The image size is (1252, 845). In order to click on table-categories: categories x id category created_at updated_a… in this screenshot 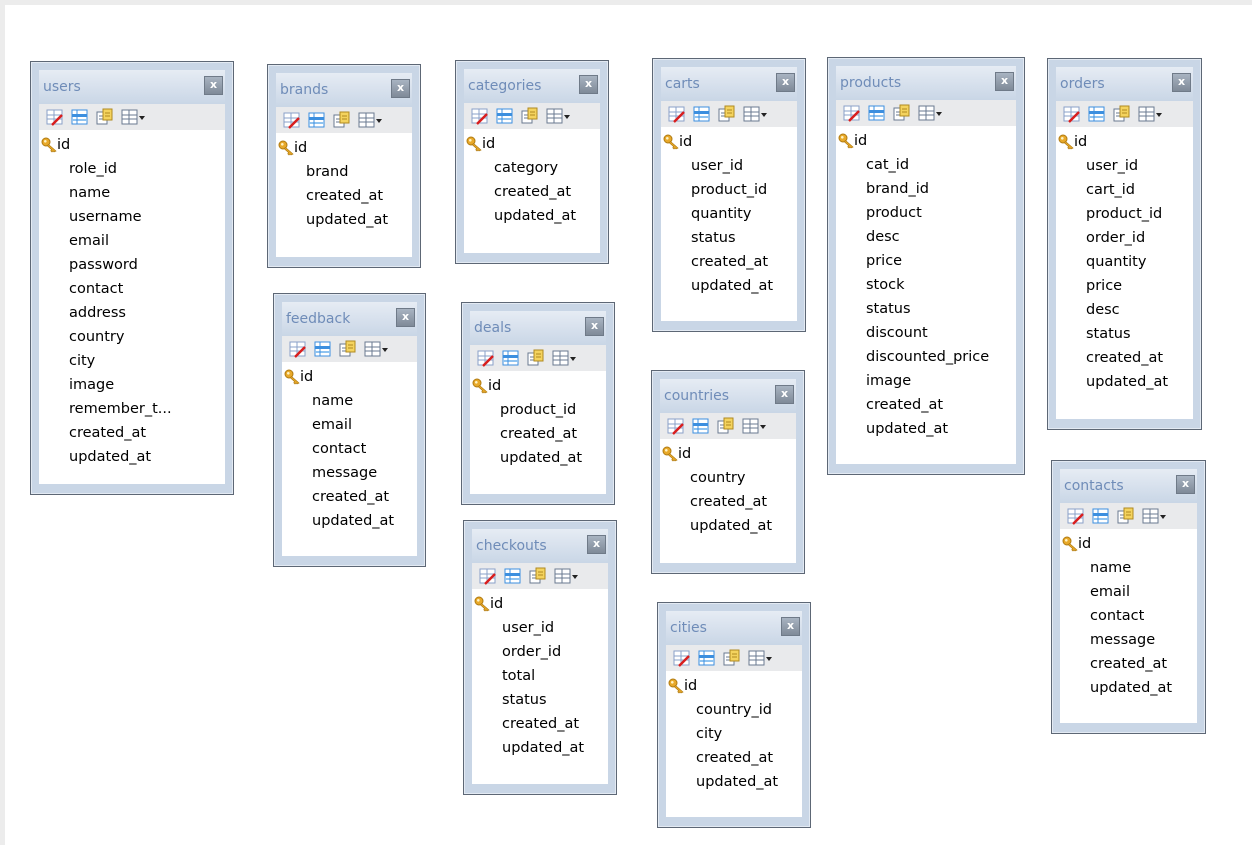, I will do `click(532, 162)`.